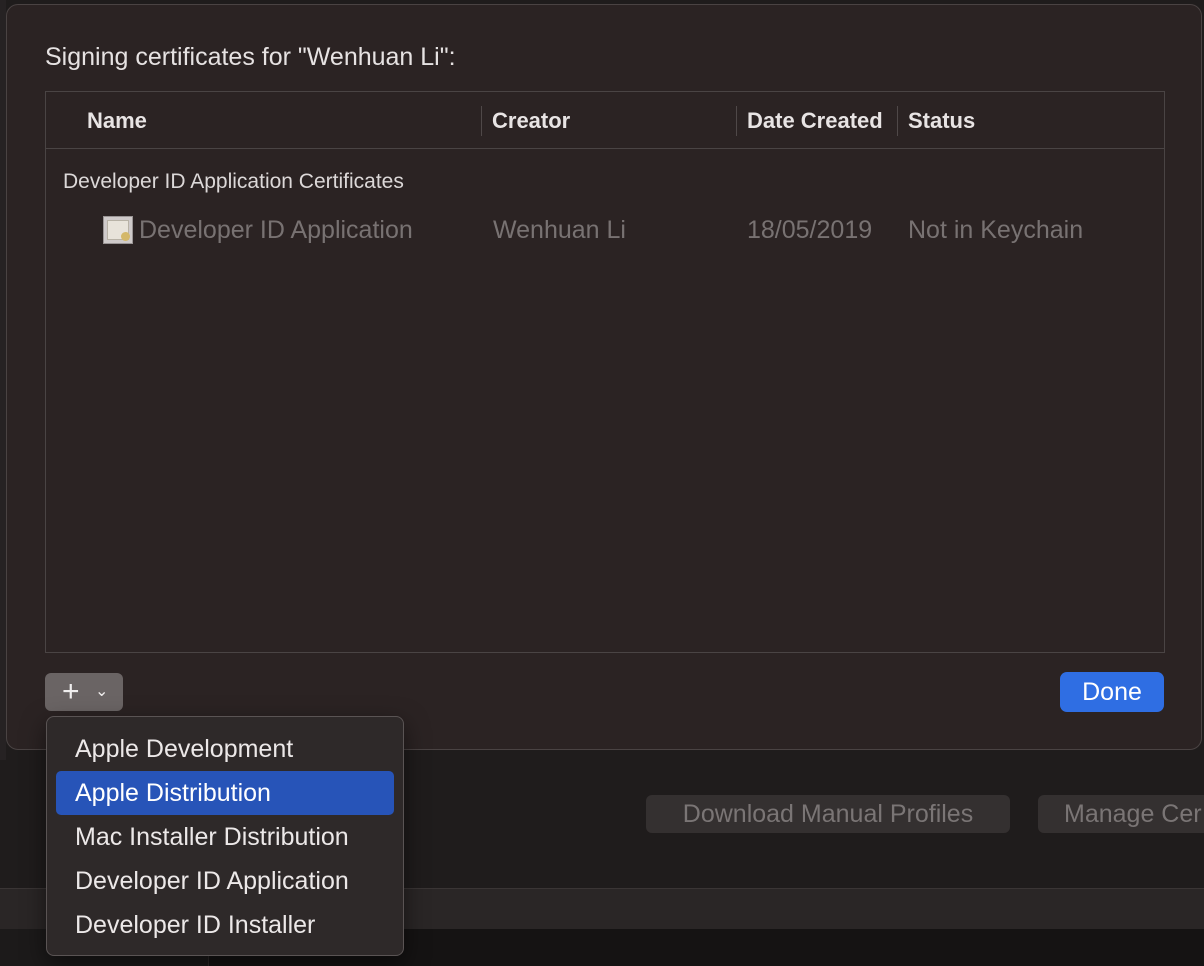 This screenshot has height=966, width=1204. What do you see at coordinates (125, 236) in the screenshot?
I see `certificate-icon-seal` at bounding box center [125, 236].